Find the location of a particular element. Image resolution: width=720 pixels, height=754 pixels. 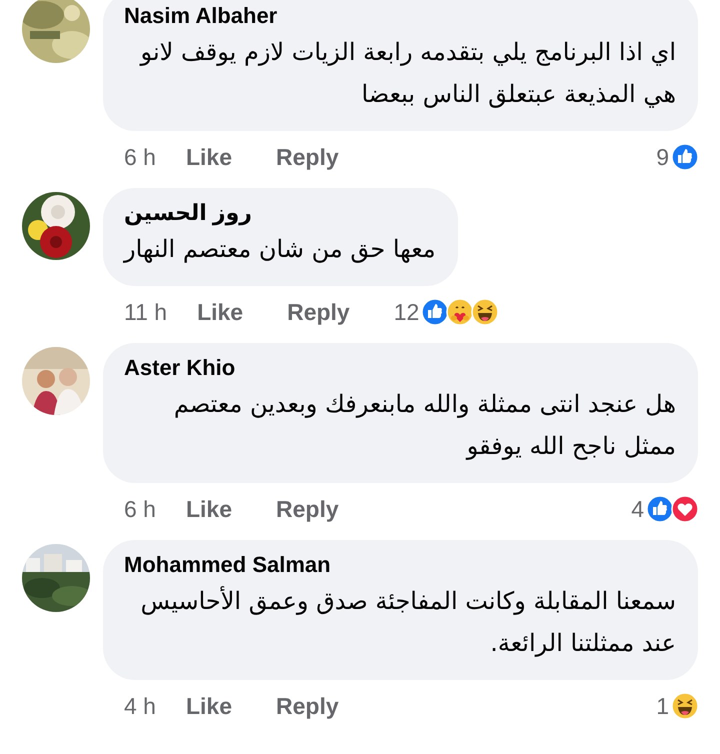

timestamp: 4 h is located at coordinates (140, 706).